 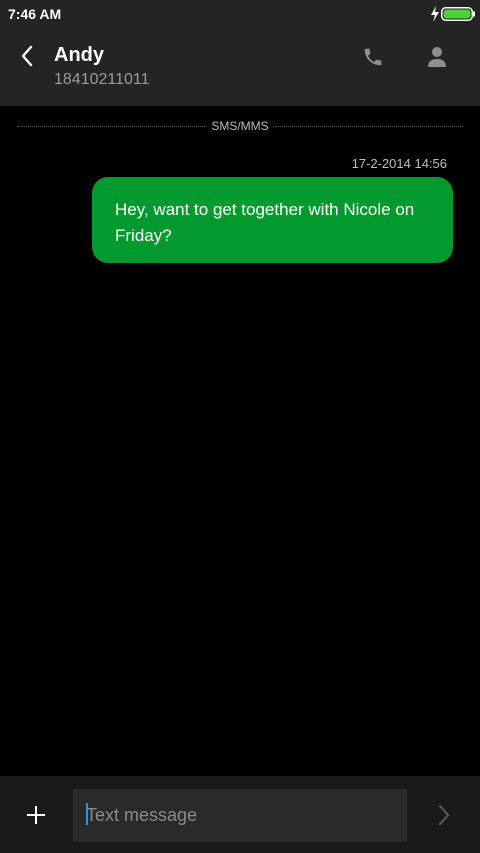 I want to click on back-button, so click(x=27, y=56).